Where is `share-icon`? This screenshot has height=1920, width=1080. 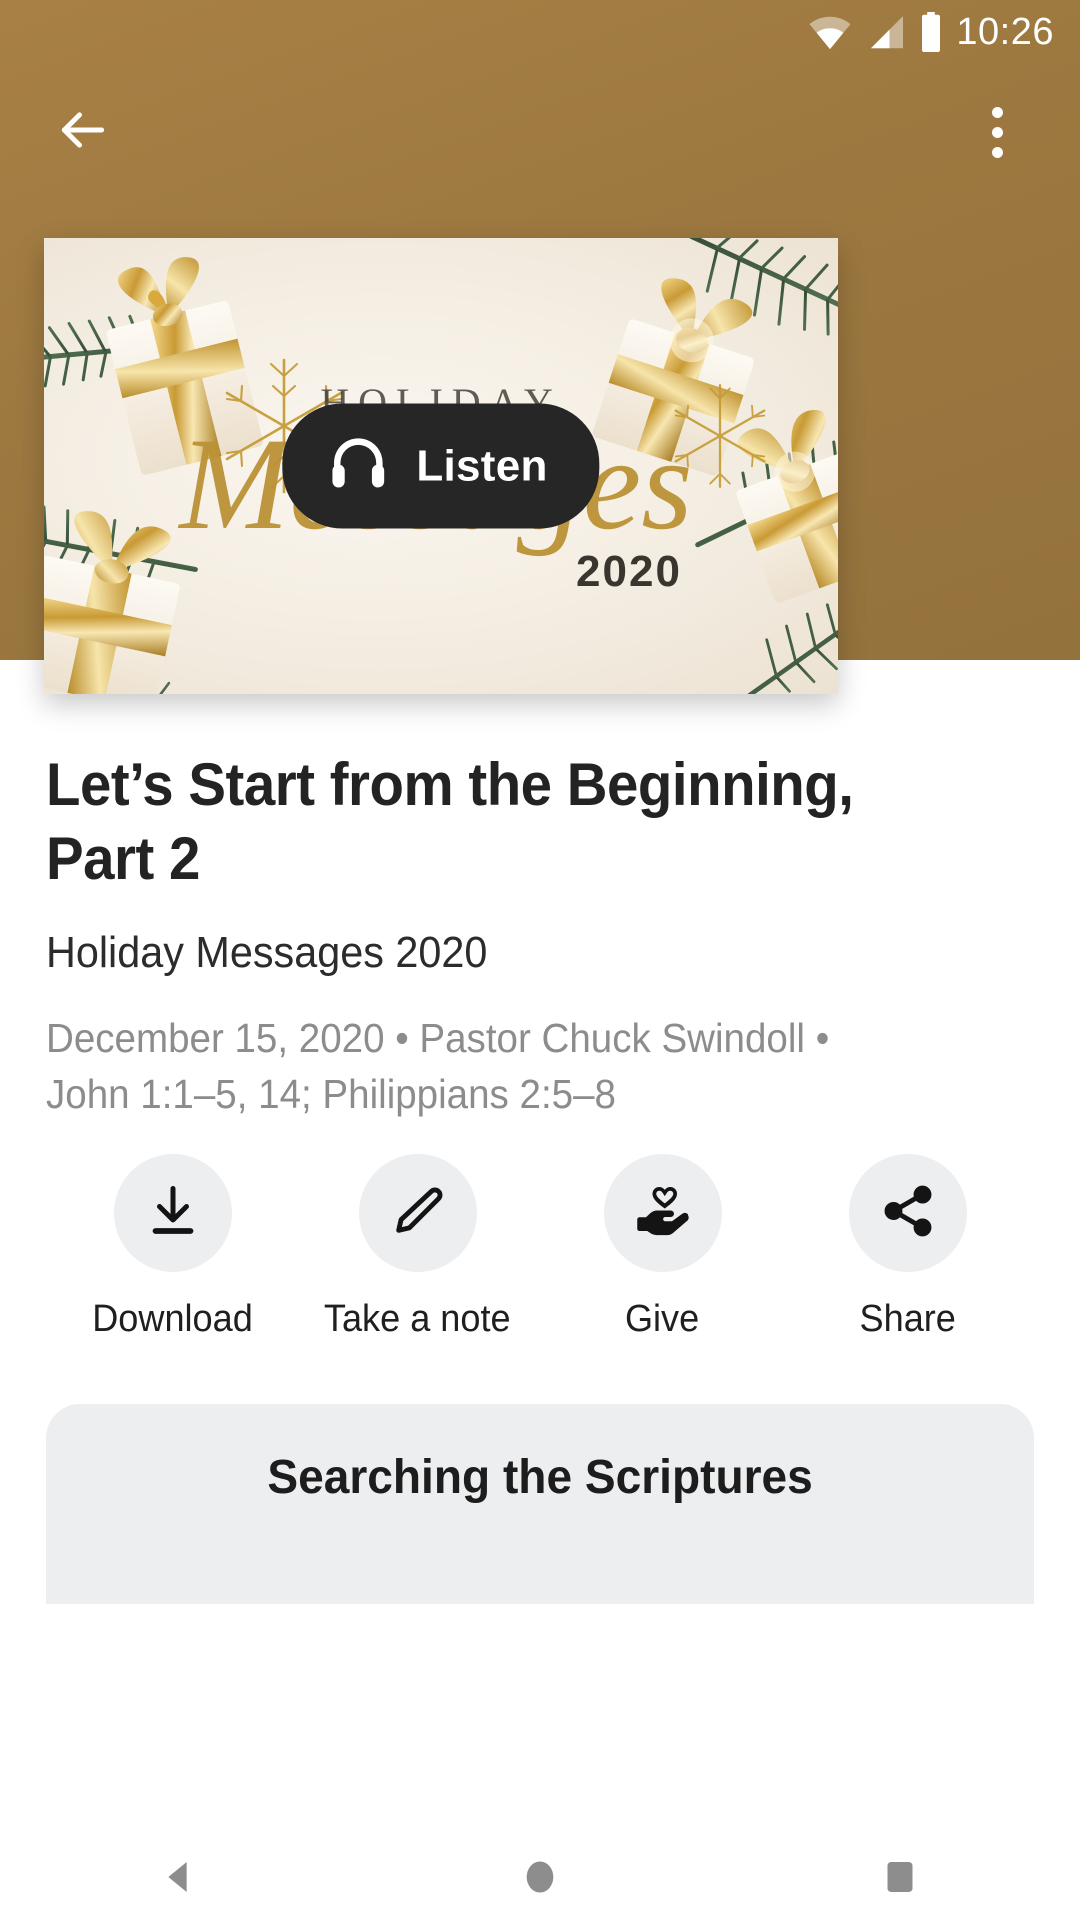
share-icon is located at coordinates (908, 1213).